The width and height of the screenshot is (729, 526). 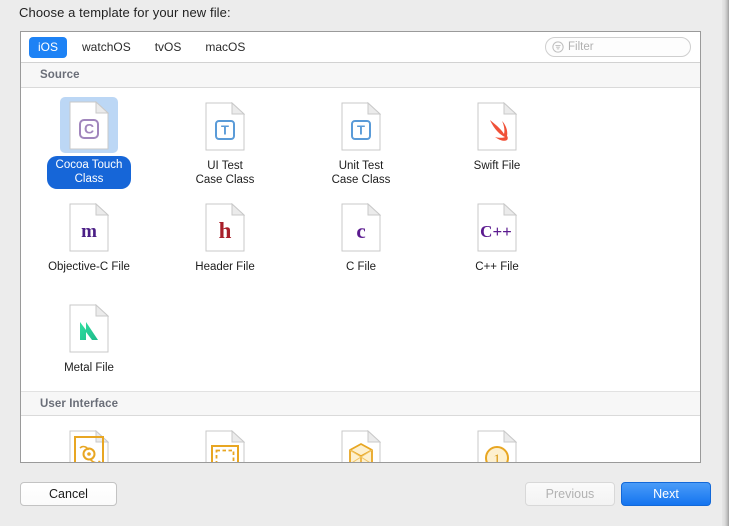 What do you see at coordinates (89, 443) in the screenshot?
I see `storyboard-icon` at bounding box center [89, 443].